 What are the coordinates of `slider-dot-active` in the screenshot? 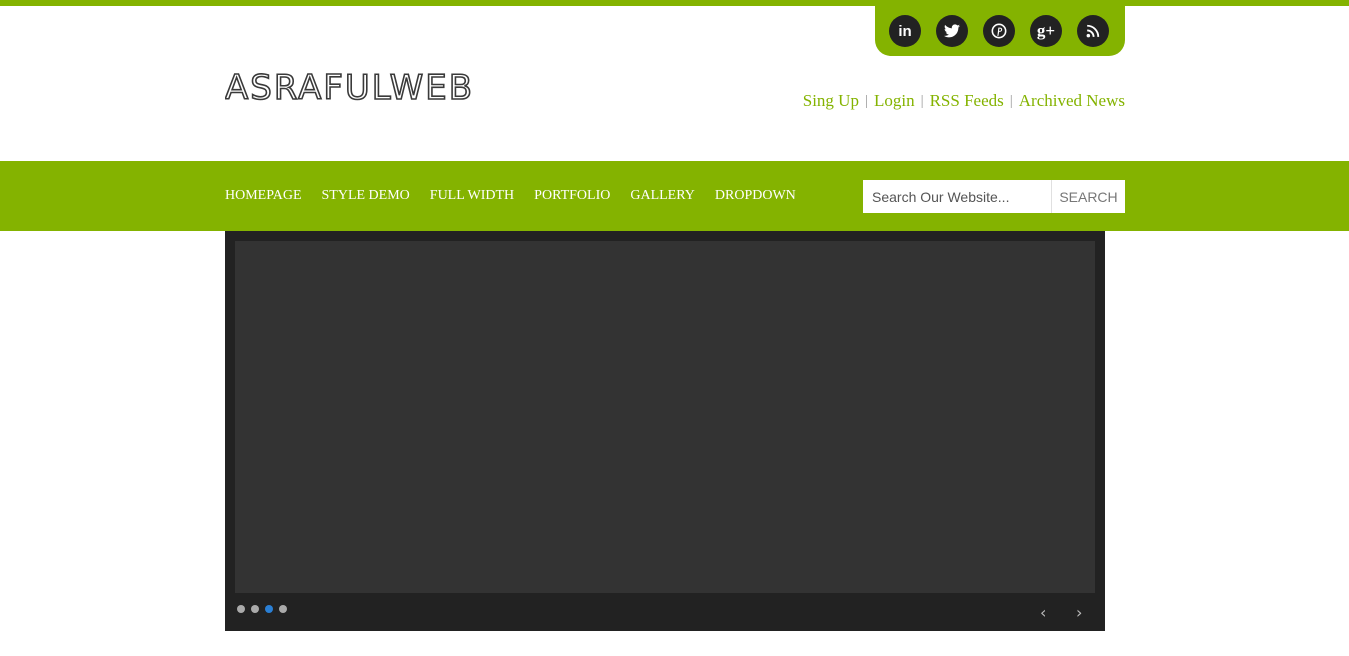 It's located at (269, 609).